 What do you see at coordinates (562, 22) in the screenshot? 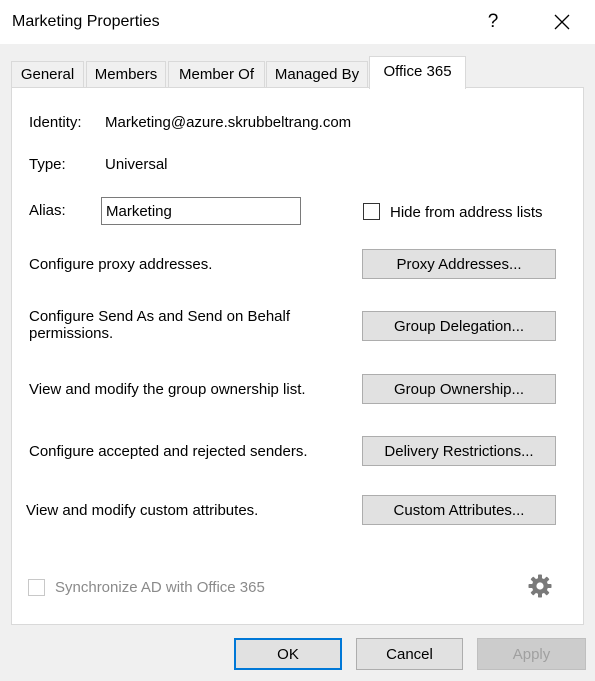
I see `close-icon` at bounding box center [562, 22].